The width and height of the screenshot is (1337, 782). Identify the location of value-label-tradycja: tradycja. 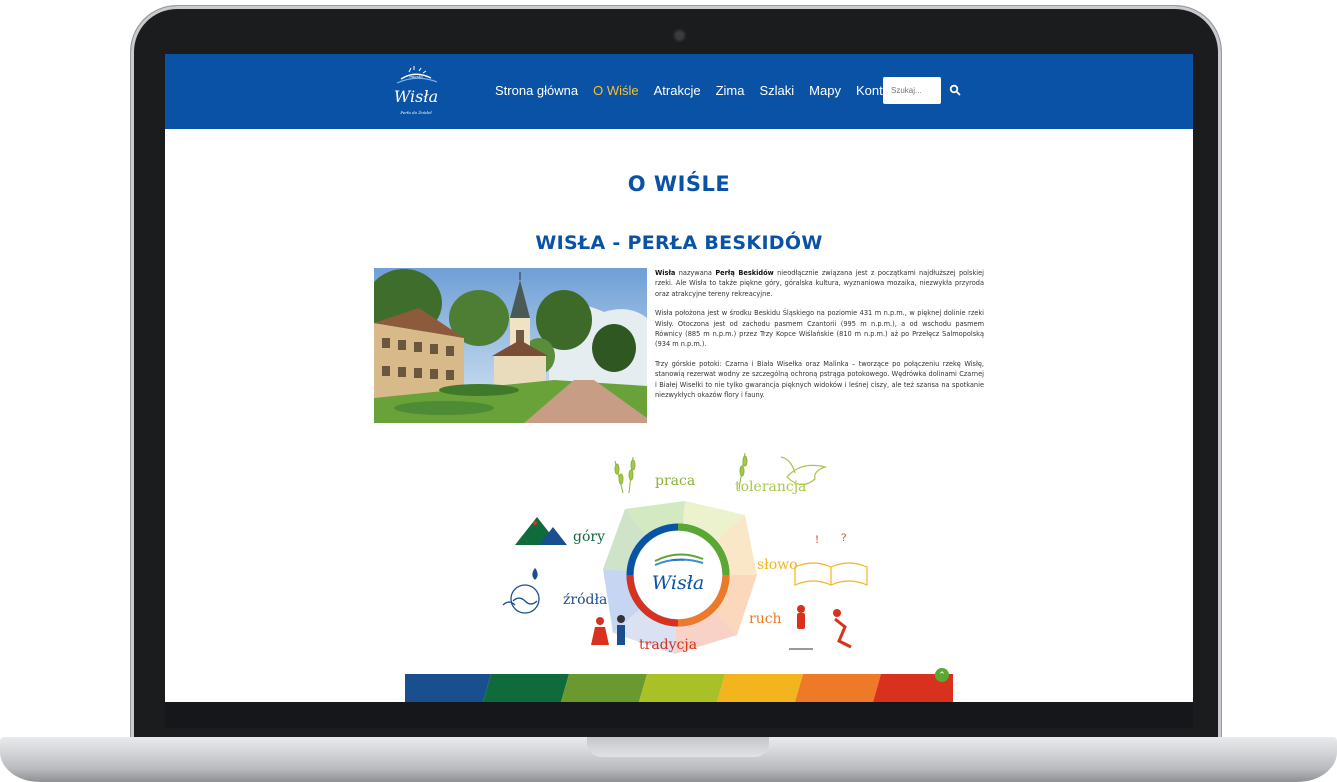
(668, 645).